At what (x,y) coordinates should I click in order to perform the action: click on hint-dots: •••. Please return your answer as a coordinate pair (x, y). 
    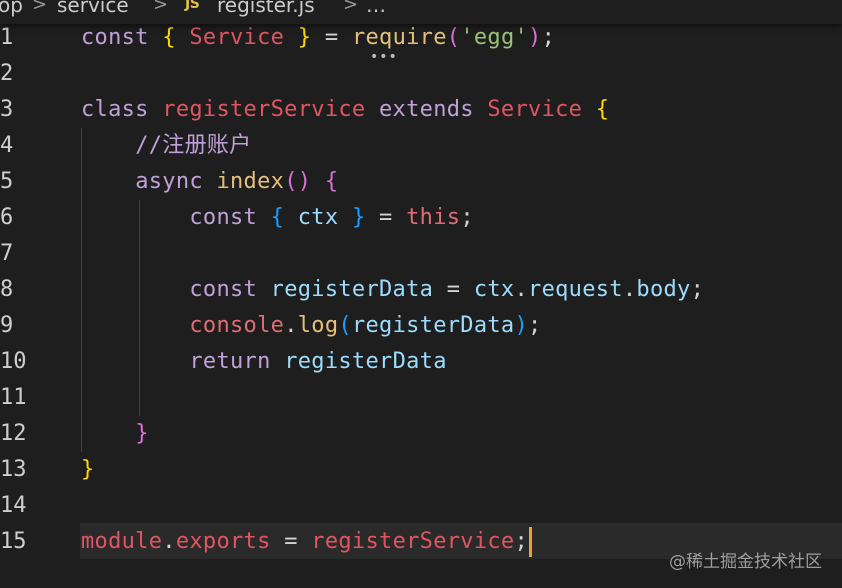
    Looking at the image, I should click on (384, 57).